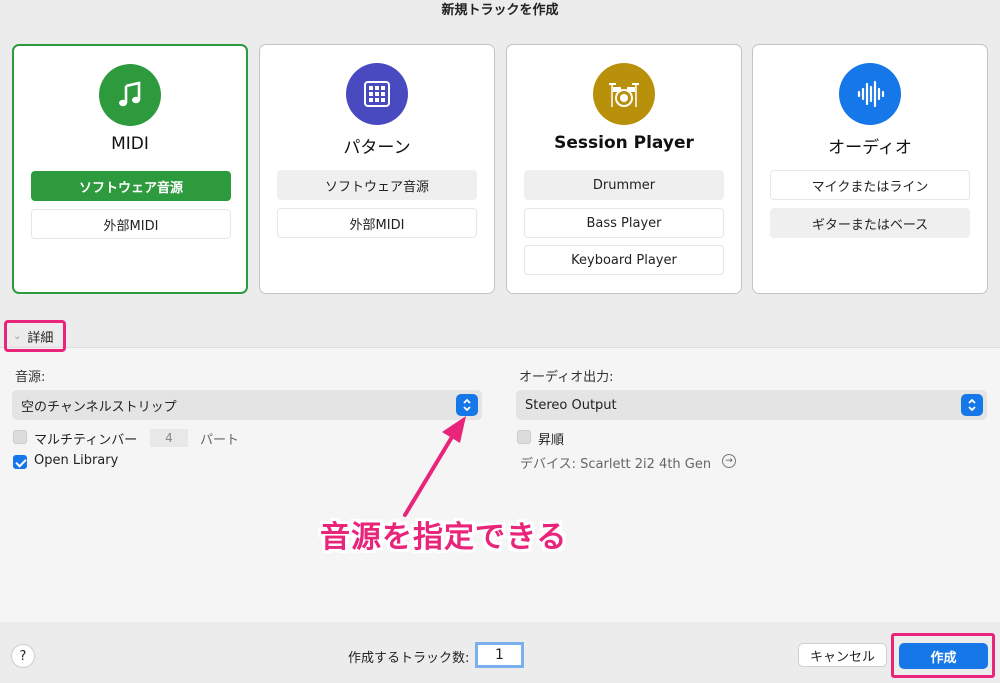 This screenshot has height=683, width=1000. Describe the element at coordinates (729, 461) in the screenshot. I see `arrow-right-circle-icon: →` at that location.